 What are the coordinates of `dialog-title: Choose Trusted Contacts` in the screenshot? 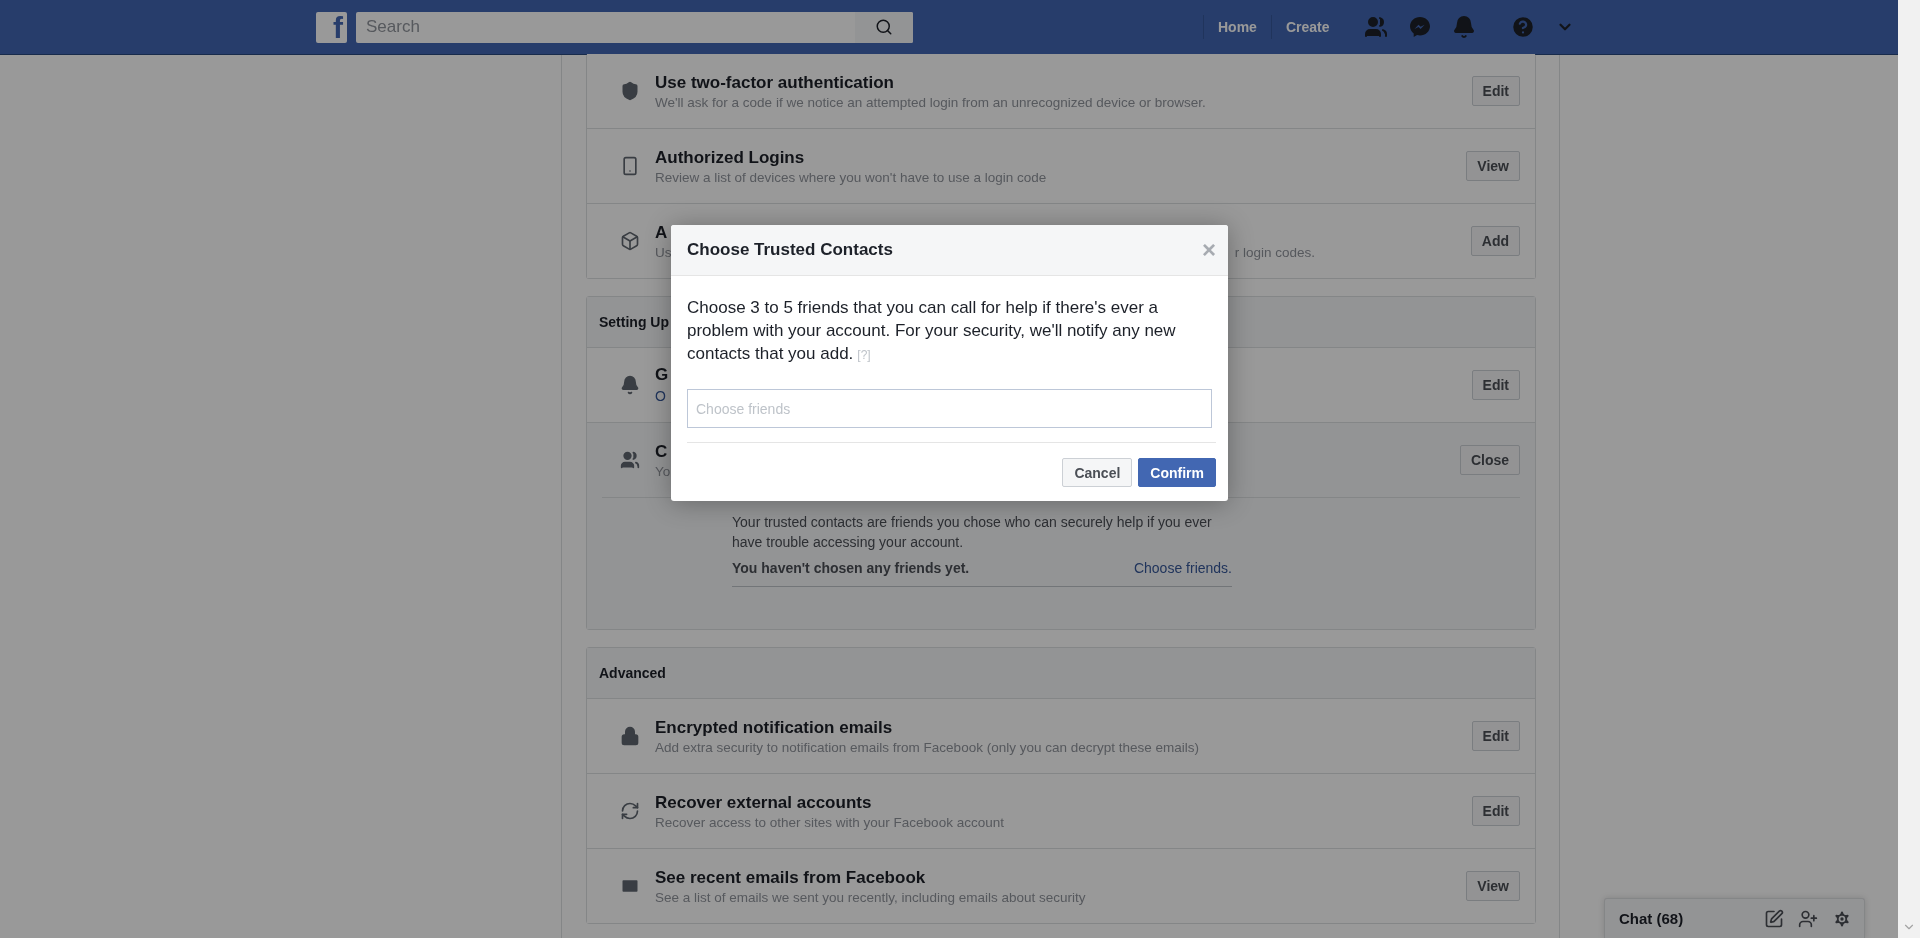 It's located at (790, 250).